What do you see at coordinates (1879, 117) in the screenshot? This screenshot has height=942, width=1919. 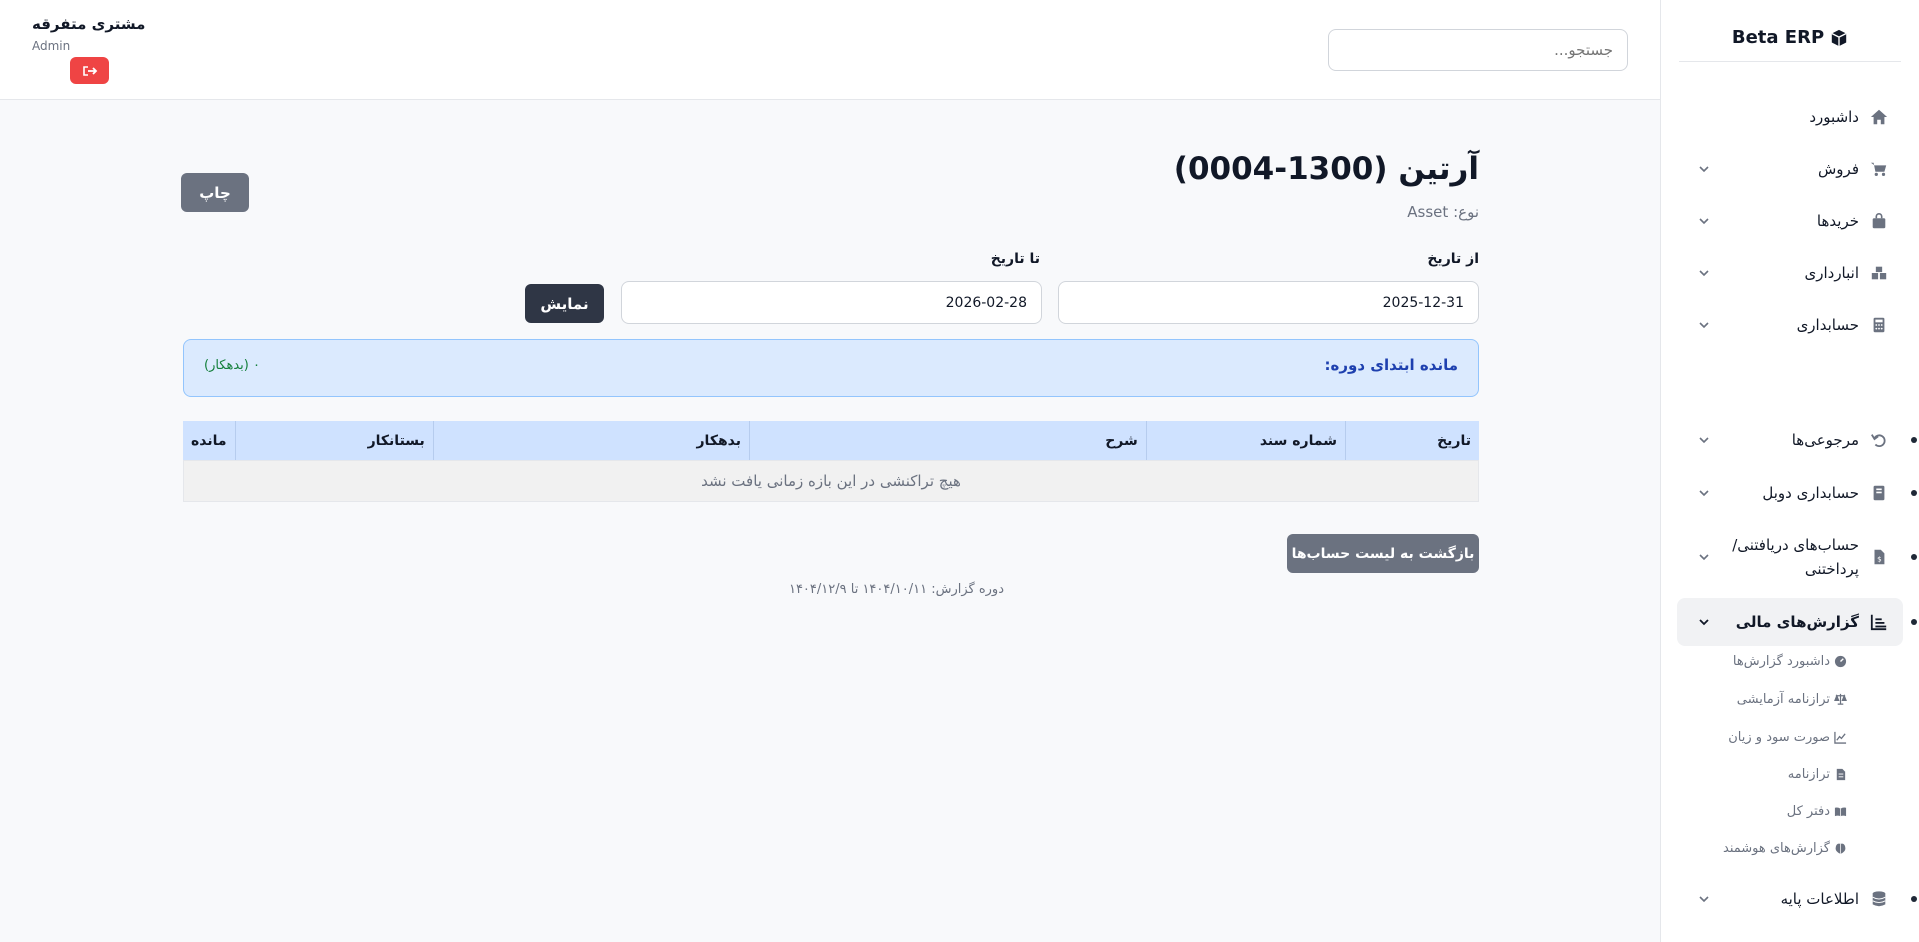 I see `home-icon` at bounding box center [1879, 117].